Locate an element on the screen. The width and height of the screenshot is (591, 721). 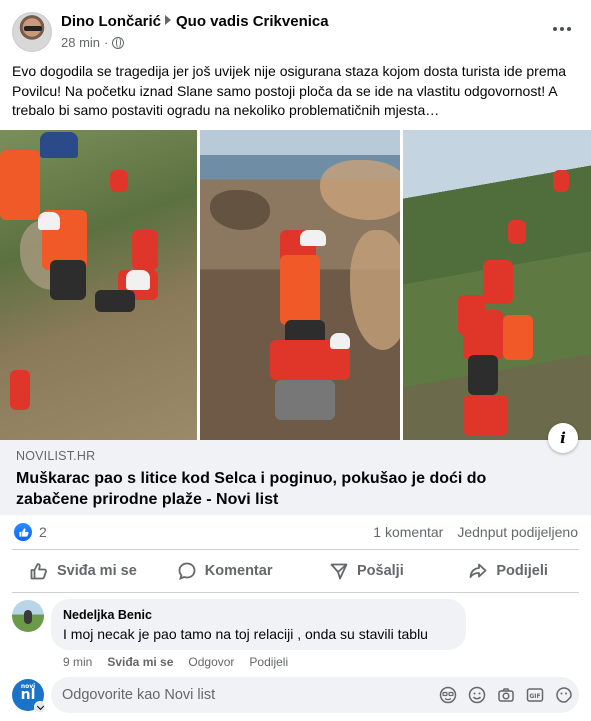
comment-share-link: Podijeli is located at coordinates (268, 662).